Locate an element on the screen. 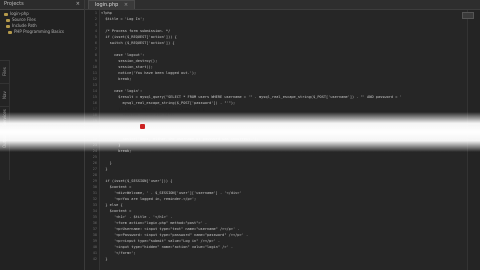 The image size is (480, 270). side-tab: Services is located at coordinates (4, 117).